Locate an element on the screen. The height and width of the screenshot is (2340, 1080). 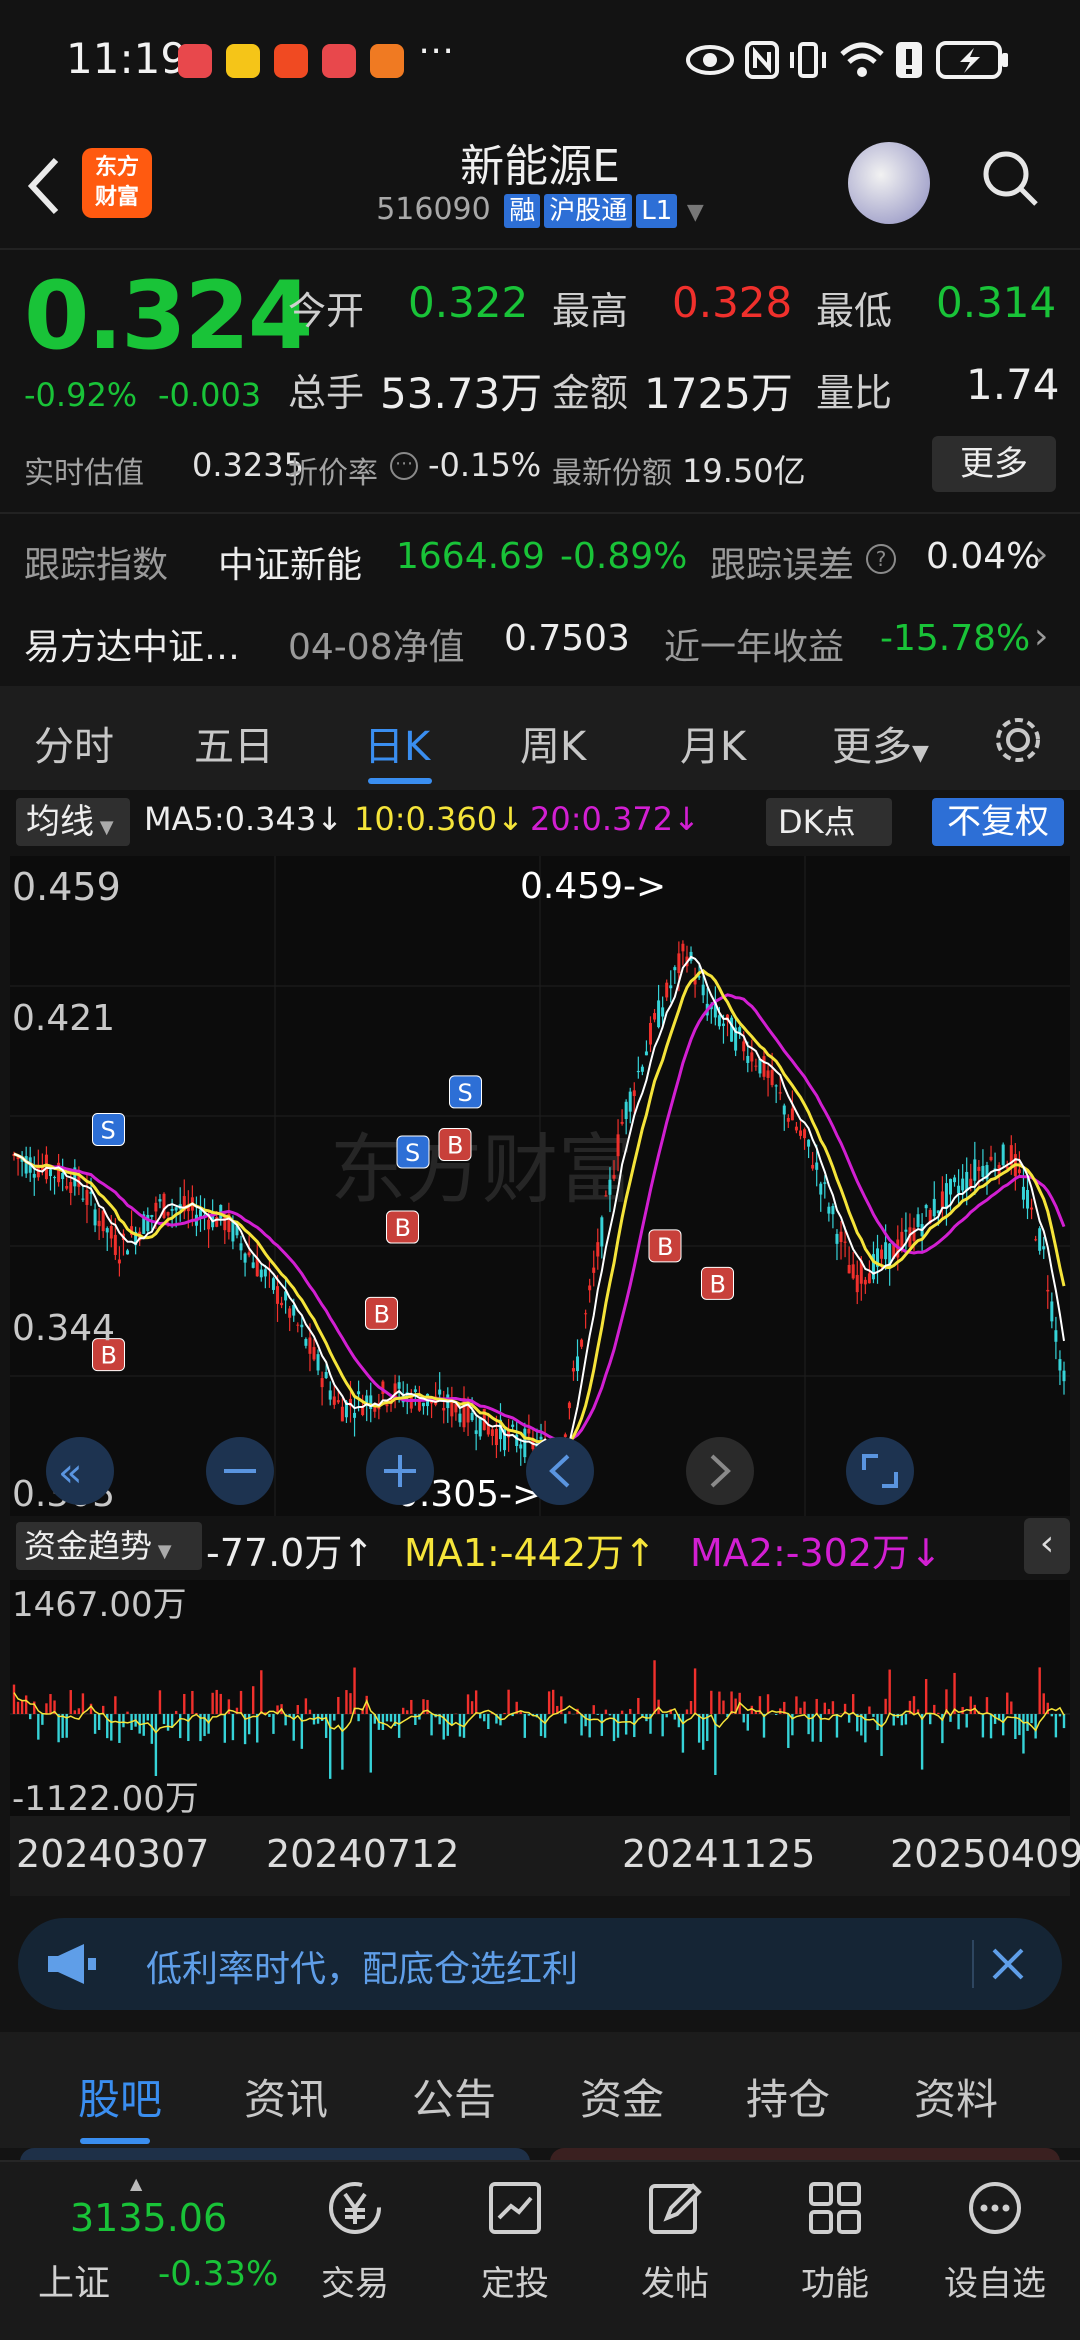
zoom-in-button is located at coordinates (400, 1471).